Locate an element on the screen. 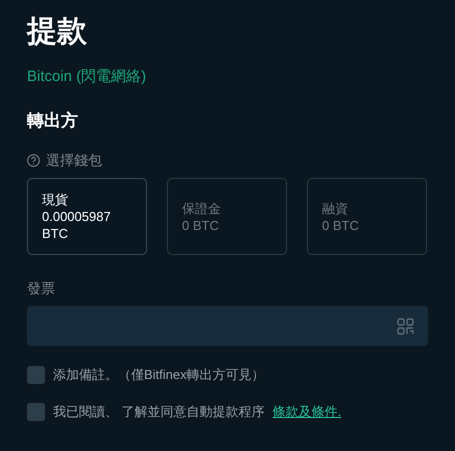 The width and height of the screenshot is (455, 451). wallet-label: 選擇錢包 is located at coordinates (74, 160).